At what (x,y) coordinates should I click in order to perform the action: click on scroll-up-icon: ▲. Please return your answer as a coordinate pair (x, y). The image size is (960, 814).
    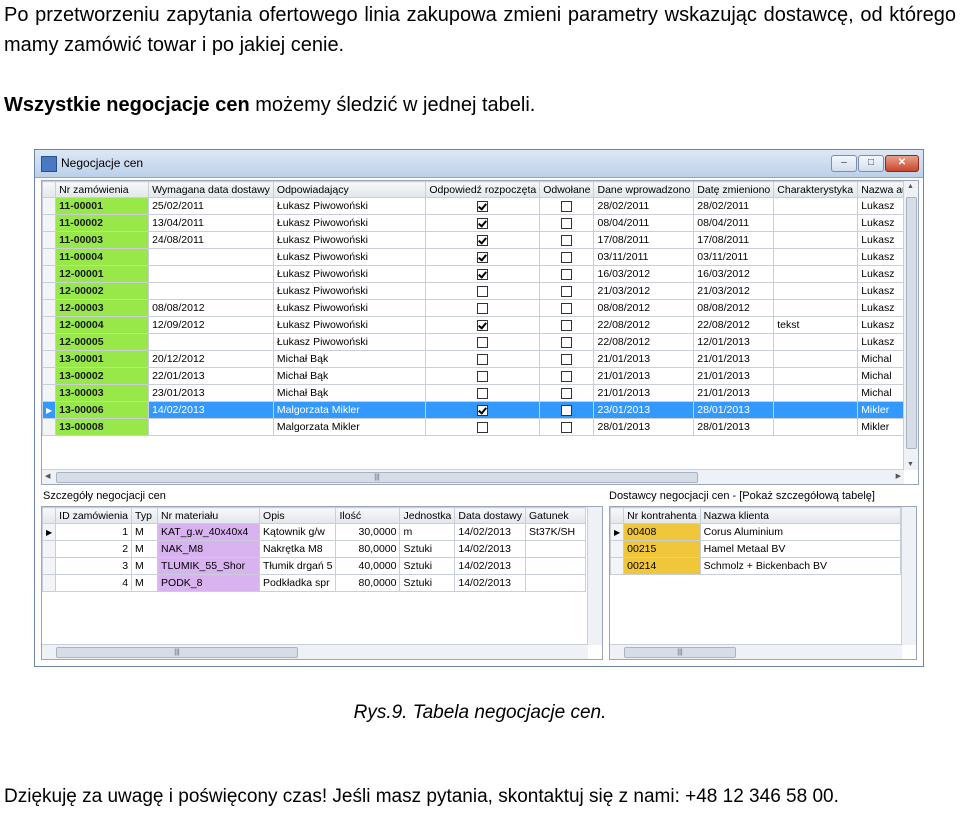
    Looking at the image, I should click on (910, 186).